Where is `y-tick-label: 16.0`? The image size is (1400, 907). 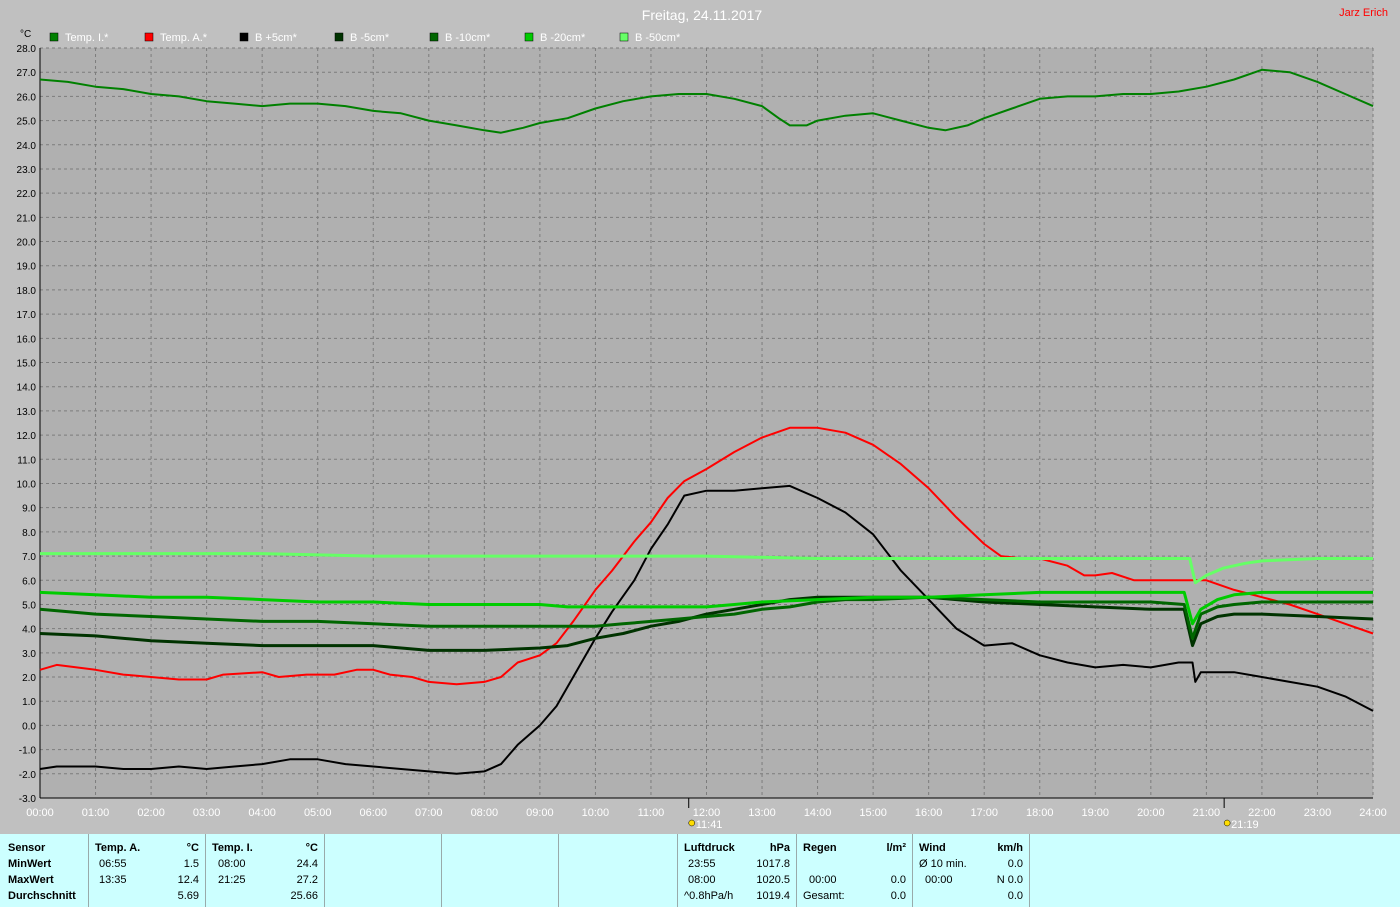 y-tick-label: 16.0 is located at coordinates (27, 339).